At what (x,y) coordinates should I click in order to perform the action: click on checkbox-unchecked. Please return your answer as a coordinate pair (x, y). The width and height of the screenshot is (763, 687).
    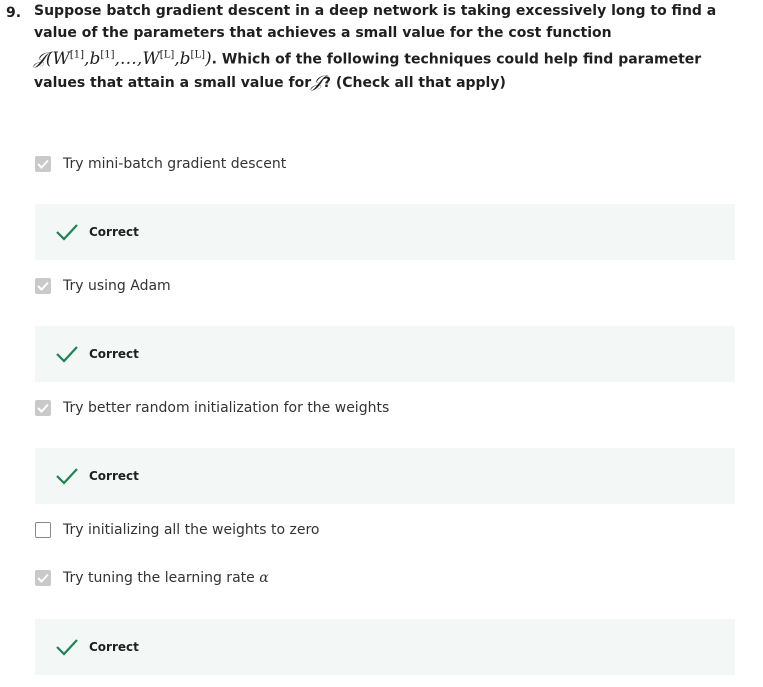
    Looking at the image, I should click on (43, 530).